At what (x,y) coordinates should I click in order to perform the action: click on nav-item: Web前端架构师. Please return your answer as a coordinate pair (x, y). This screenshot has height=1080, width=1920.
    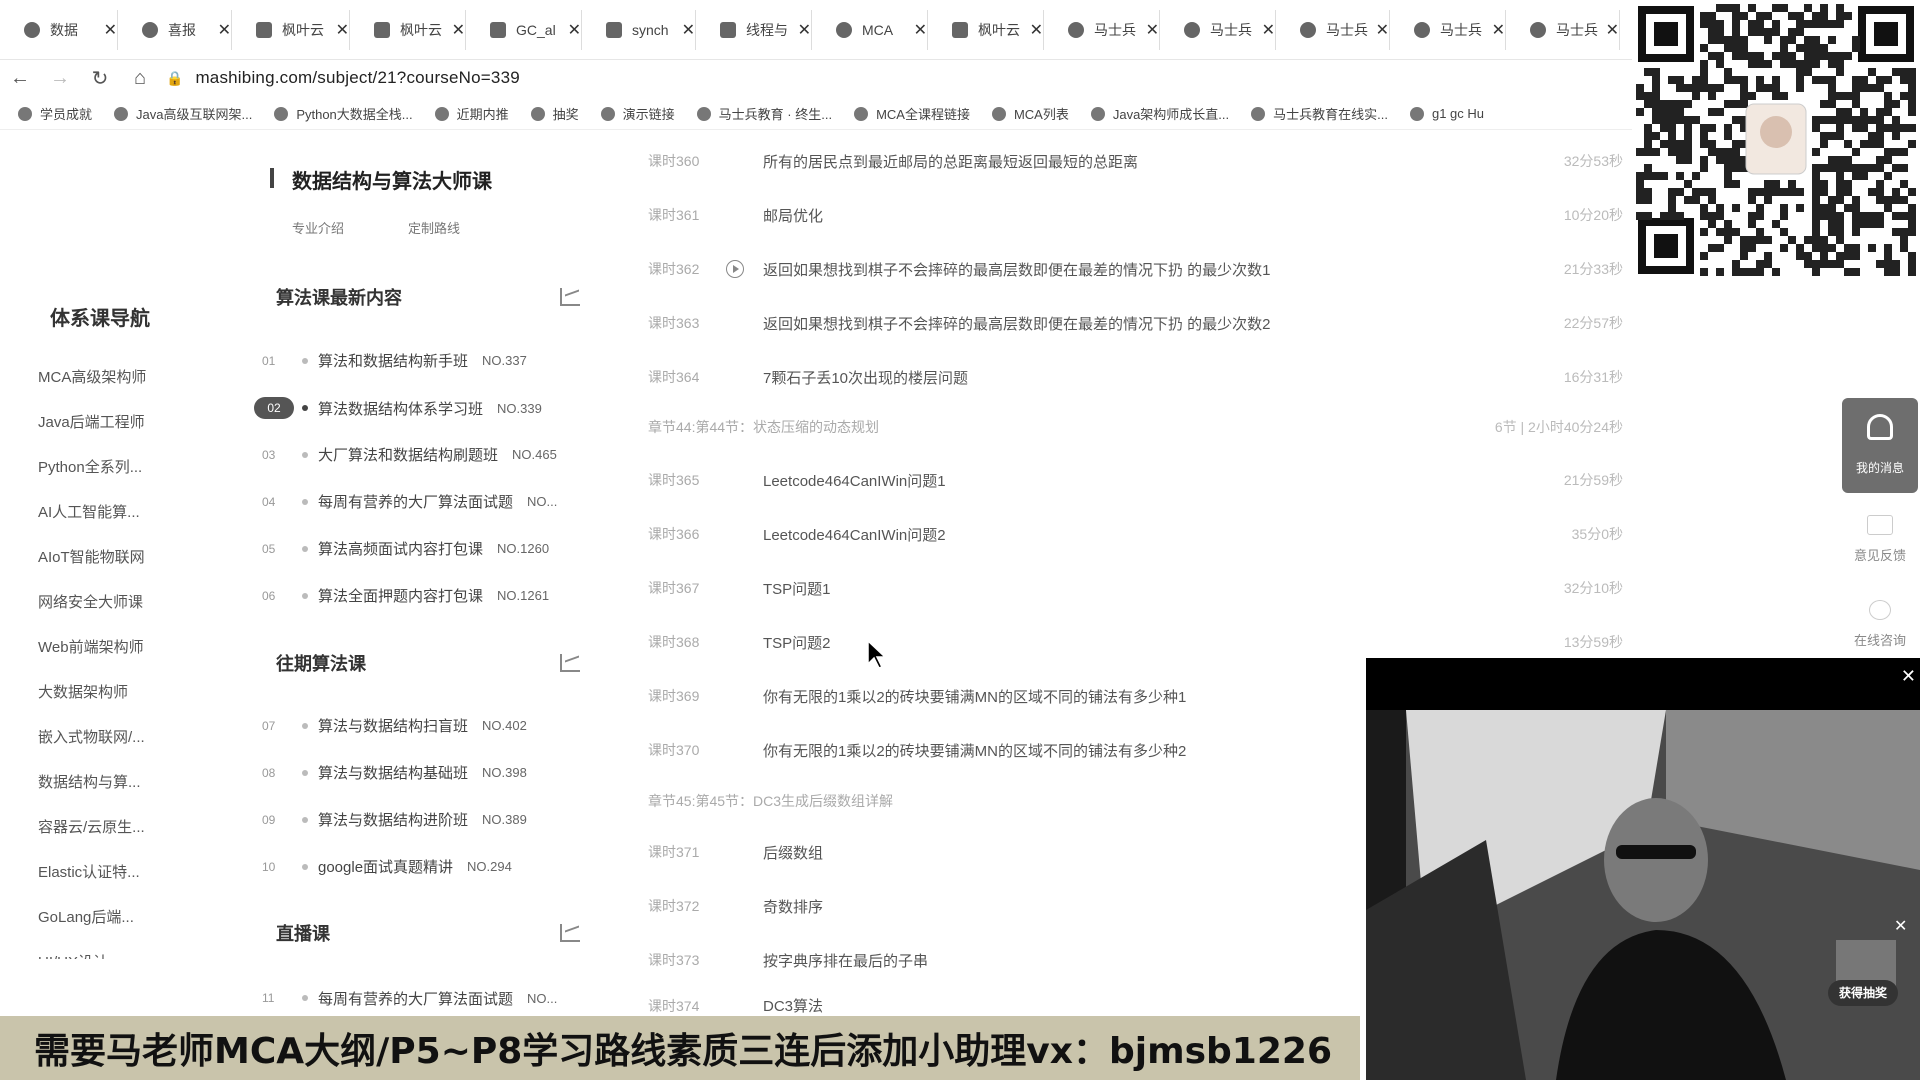
    Looking at the image, I should click on (91, 646).